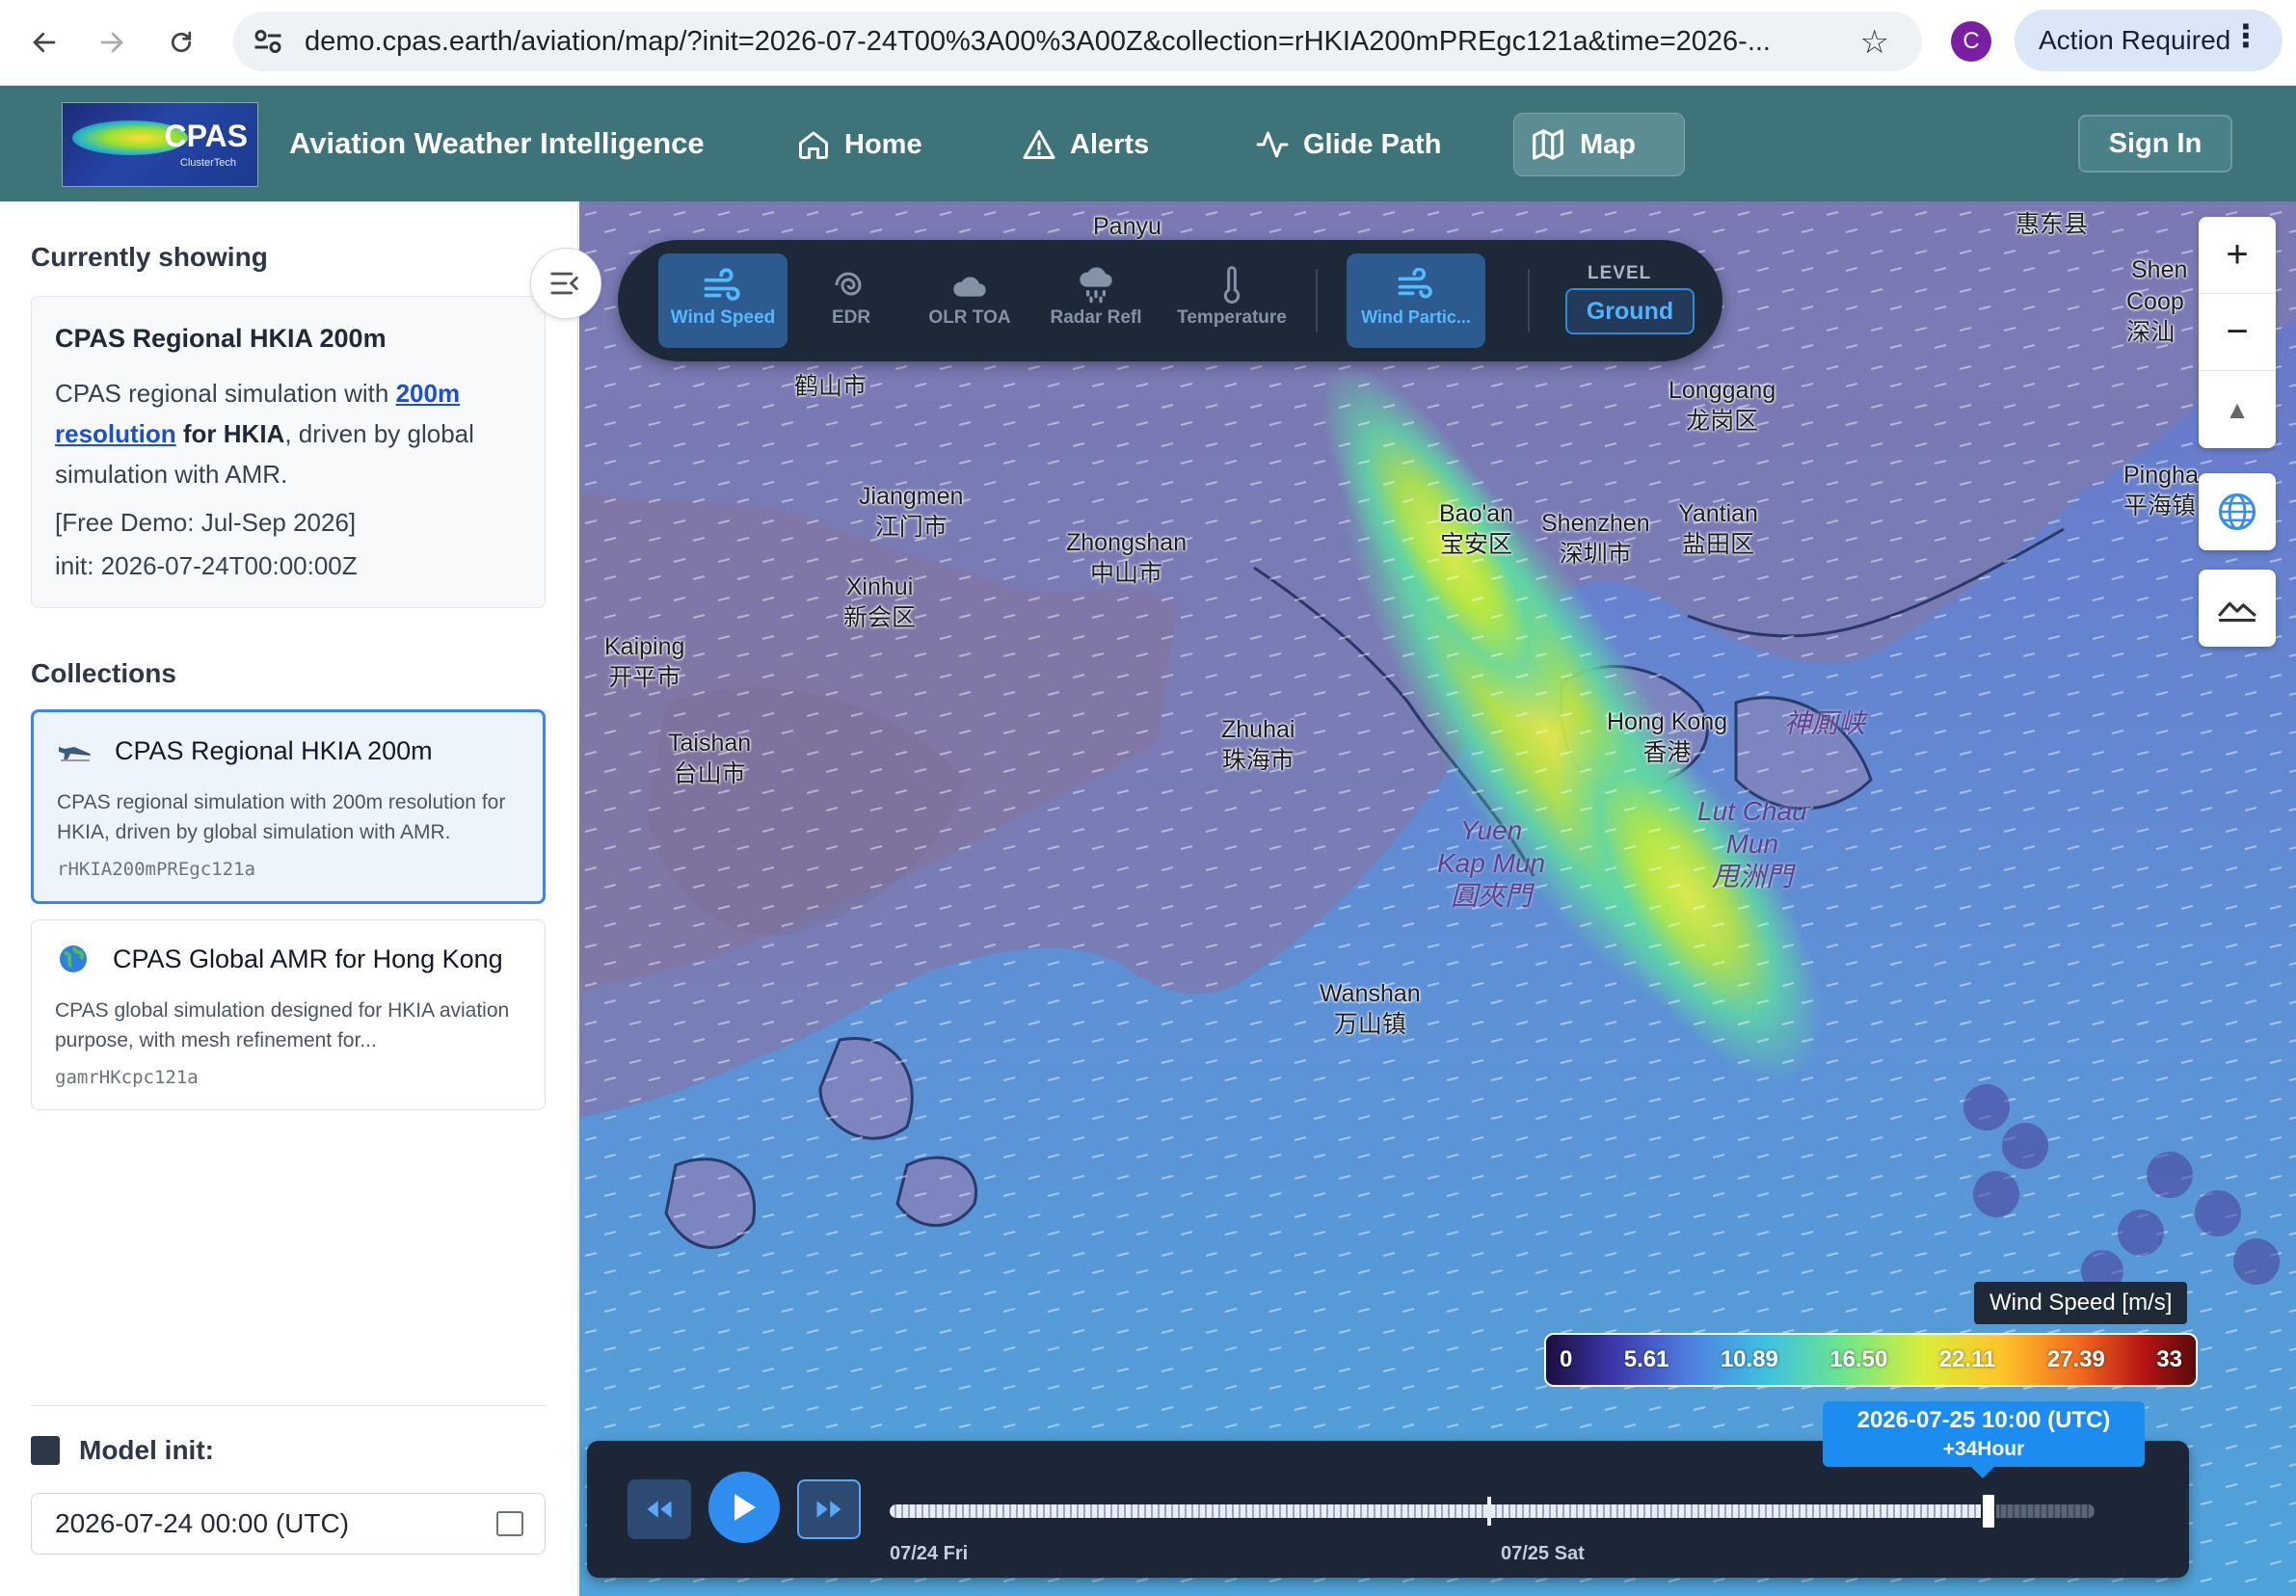 Image resolution: width=2296 pixels, height=1596 pixels. I want to click on time-track-future, so click(2038, 1511).